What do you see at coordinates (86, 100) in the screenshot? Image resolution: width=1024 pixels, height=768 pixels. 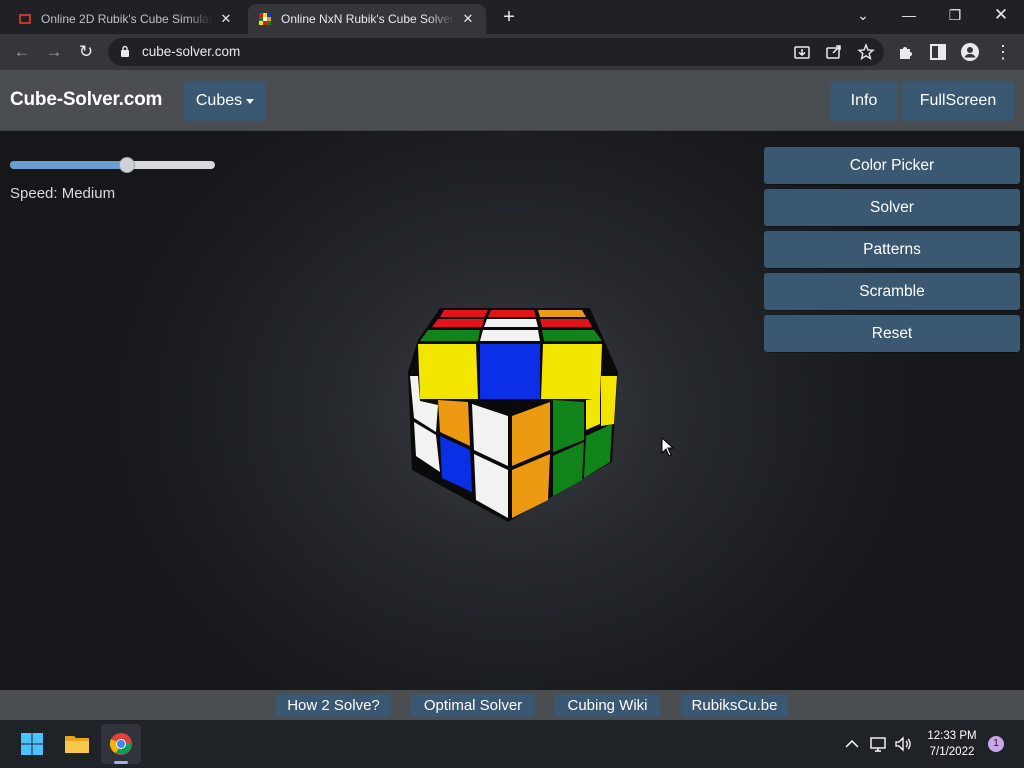 I see `site-brand: Cube-Solver.com` at bounding box center [86, 100].